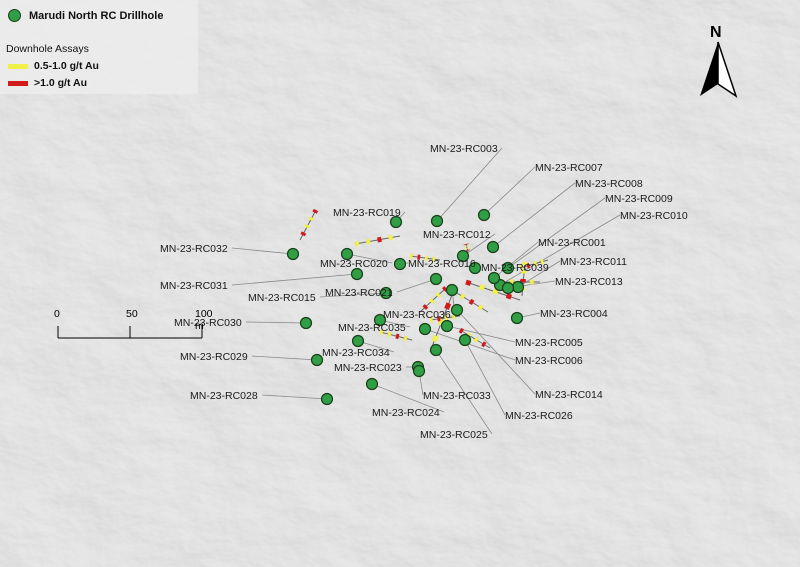  I want to click on drillhole-label: MN-23-RC005, so click(549, 343).